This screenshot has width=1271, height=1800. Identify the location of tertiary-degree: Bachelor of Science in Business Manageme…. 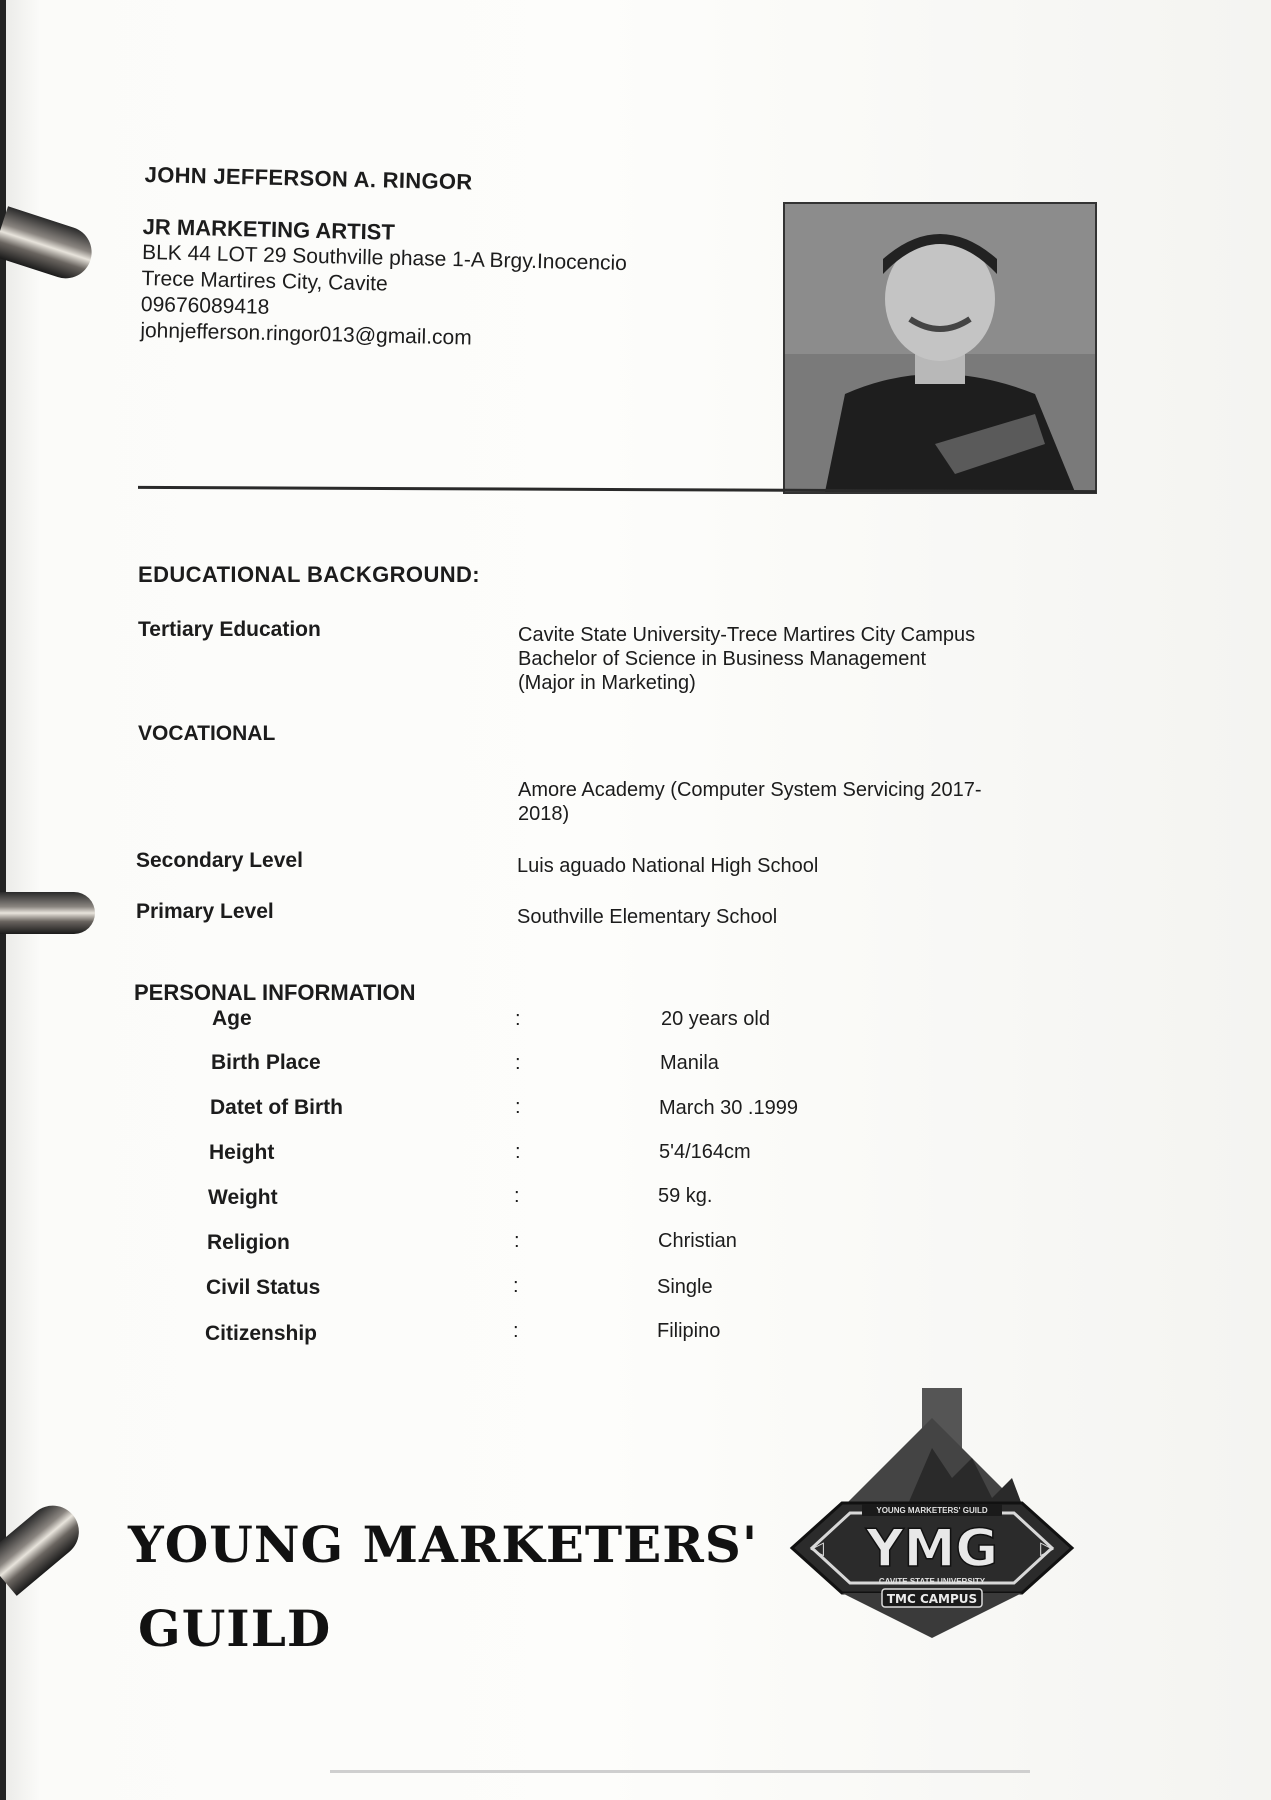
(722, 659).